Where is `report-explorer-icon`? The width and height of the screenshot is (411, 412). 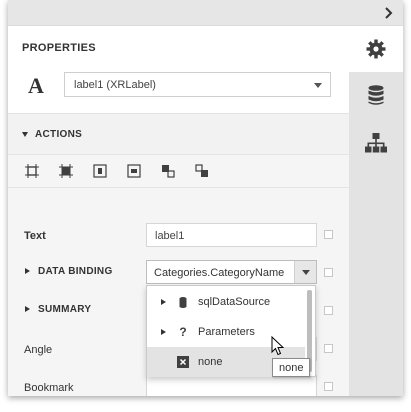
report-explorer-icon is located at coordinates (376, 143).